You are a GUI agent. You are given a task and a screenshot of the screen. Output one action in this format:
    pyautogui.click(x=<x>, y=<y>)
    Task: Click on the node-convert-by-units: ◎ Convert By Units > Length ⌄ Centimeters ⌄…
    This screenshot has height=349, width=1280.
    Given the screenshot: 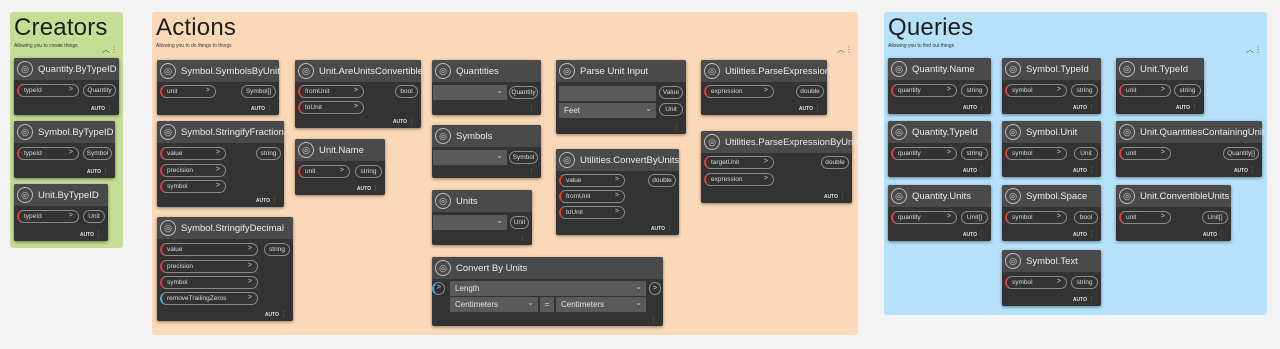 What is the action you would take?
    pyautogui.click(x=547, y=291)
    